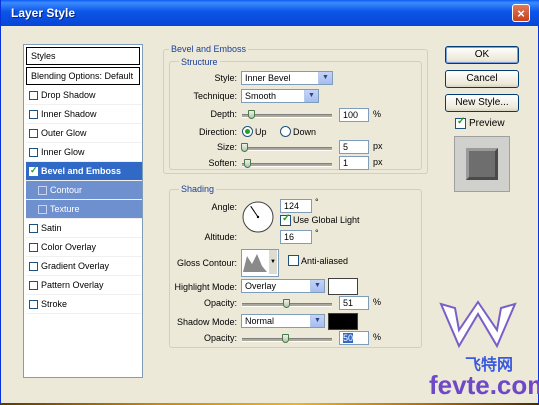 The height and width of the screenshot is (405, 539). What do you see at coordinates (64, 133) in the screenshot?
I see `style-item-label: Outer Glow` at bounding box center [64, 133].